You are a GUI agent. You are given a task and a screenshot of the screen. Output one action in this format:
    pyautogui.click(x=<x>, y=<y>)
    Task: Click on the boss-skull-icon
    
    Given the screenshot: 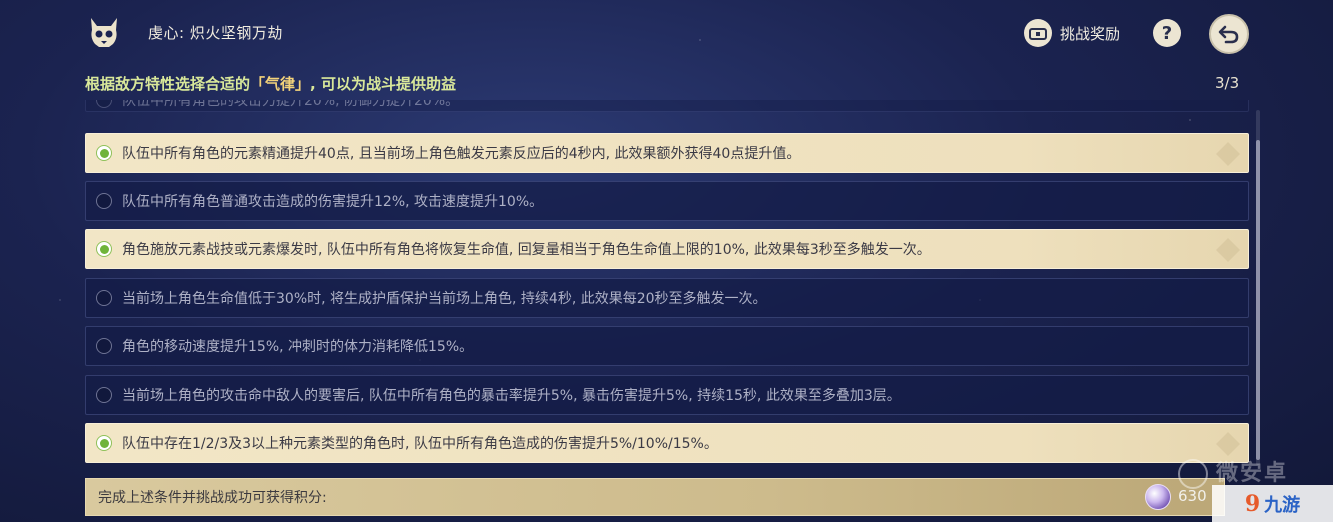 What is the action you would take?
    pyautogui.click(x=104, y=33)
    